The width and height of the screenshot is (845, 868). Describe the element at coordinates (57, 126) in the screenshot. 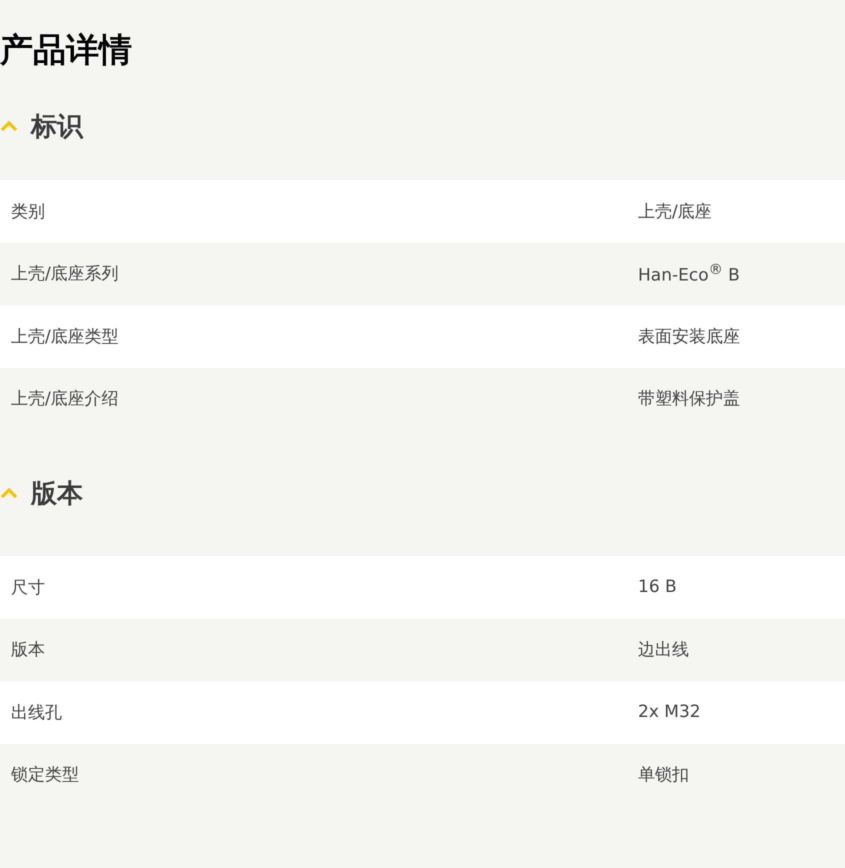

I see `section-heading: 标识` at that location.